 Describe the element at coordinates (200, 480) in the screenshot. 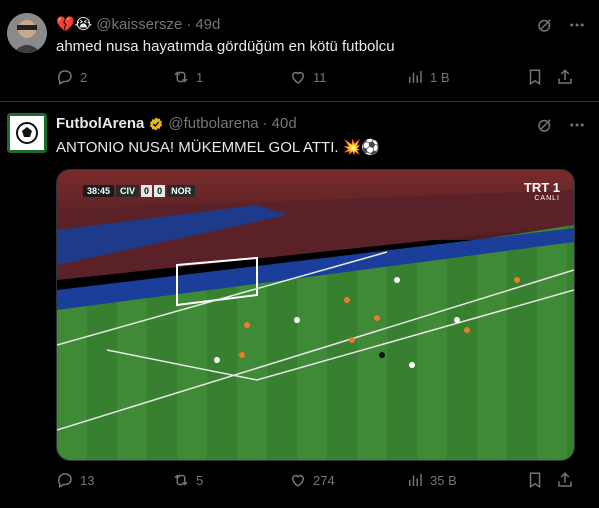

I see `retweet-count: 5` at that location.